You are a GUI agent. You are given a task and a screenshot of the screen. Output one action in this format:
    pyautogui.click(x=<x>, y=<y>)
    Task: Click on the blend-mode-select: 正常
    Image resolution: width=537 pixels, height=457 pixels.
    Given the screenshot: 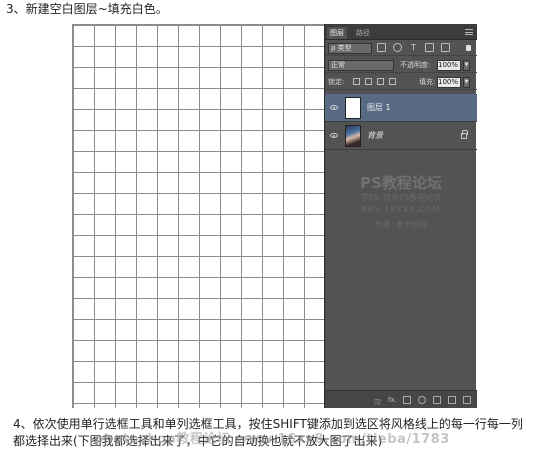 What is the action you would take?
    pyautogui.click(x=361, y=65)
    